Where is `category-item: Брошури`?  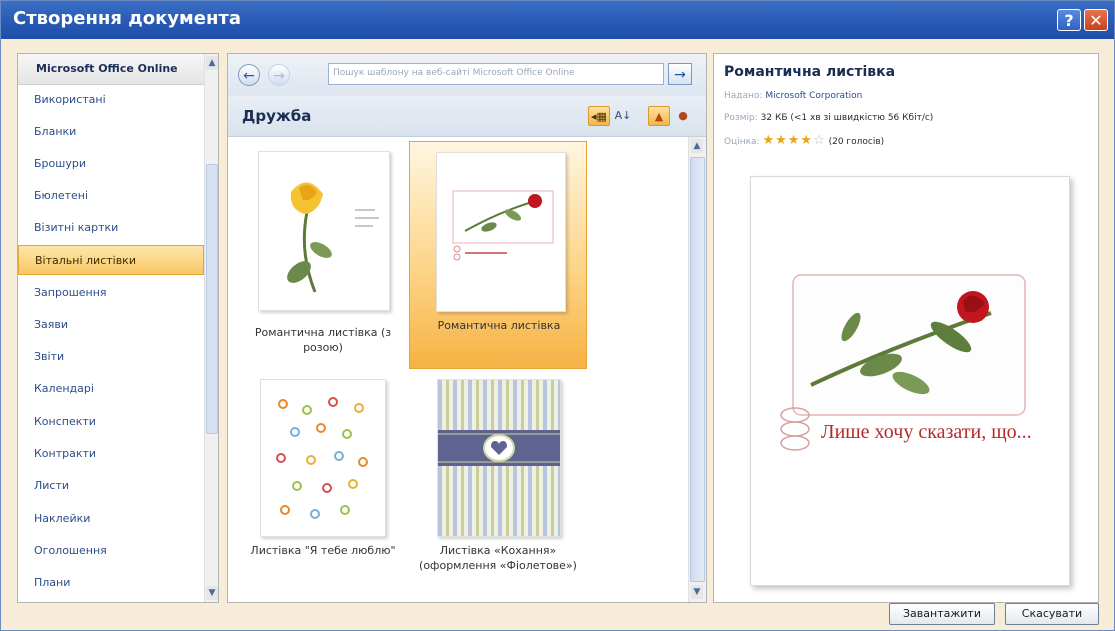
category-item: Брошури is located at coordinates (111, 164).